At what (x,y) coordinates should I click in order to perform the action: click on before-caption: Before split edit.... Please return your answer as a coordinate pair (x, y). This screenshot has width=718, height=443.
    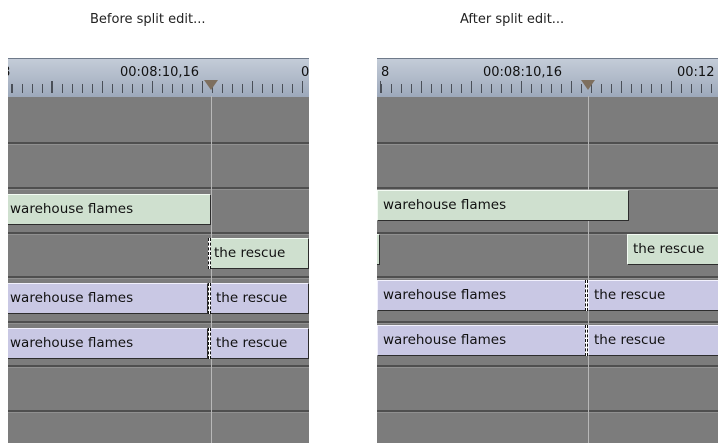
    Looking at the image, I should click on (148, 19).